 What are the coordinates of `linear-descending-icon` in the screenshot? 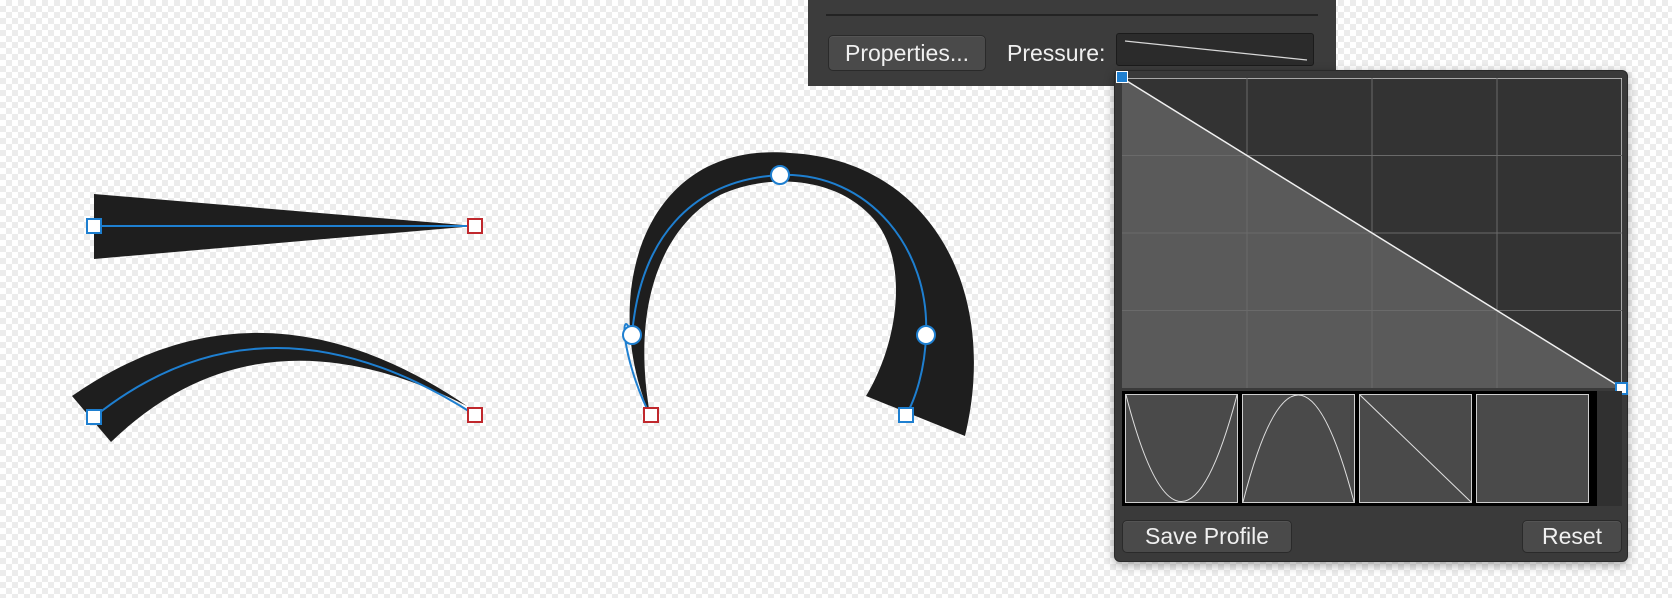 It's located at (1415, 448).